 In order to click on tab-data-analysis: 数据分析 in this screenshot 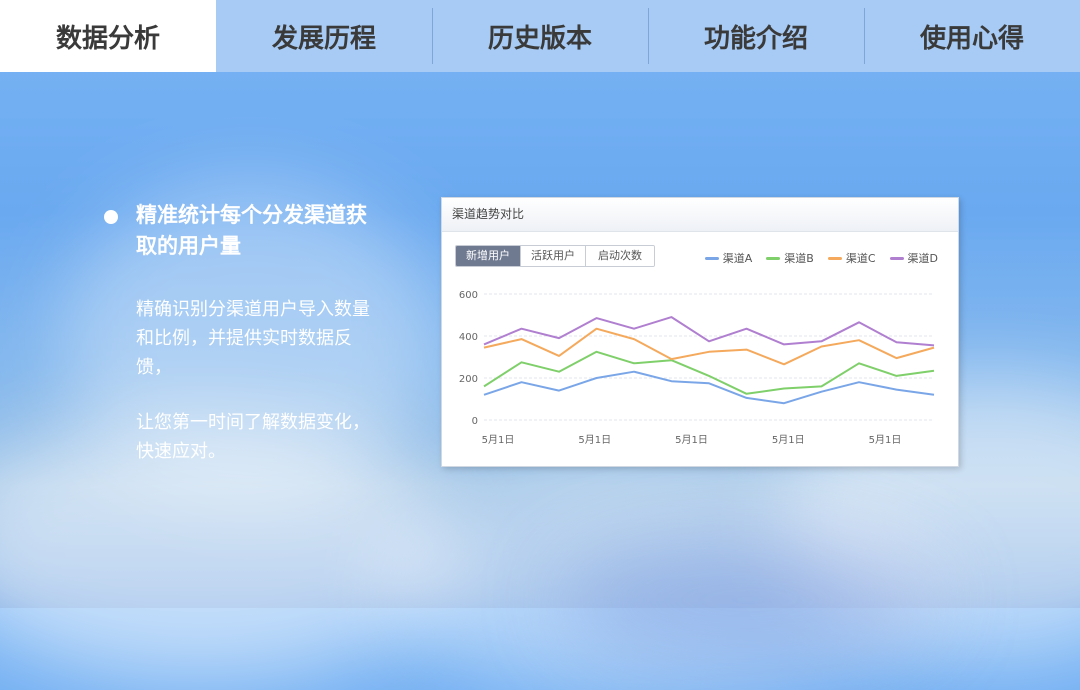, I will do `click(108, 36)`.